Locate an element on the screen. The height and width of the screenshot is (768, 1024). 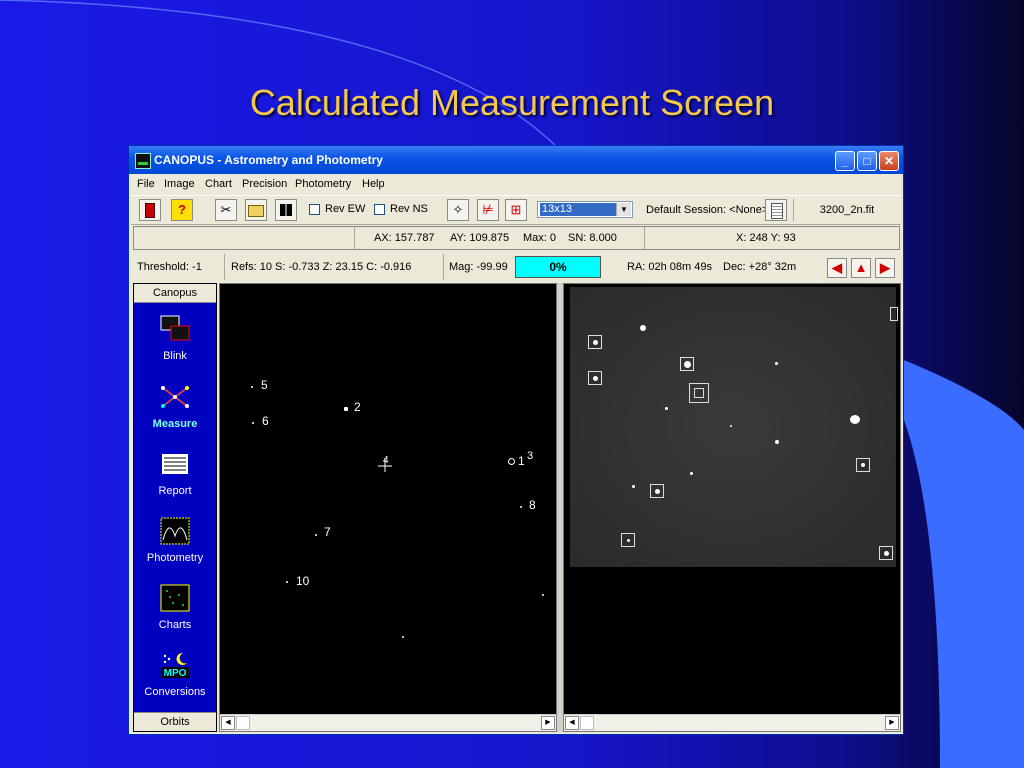
up-arrow-button: ▲ is located at coordinates (861, 268).